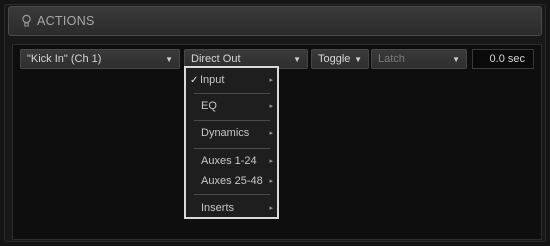  I want to click on latch-dropdown: Latch ▼, so click(419, 59).